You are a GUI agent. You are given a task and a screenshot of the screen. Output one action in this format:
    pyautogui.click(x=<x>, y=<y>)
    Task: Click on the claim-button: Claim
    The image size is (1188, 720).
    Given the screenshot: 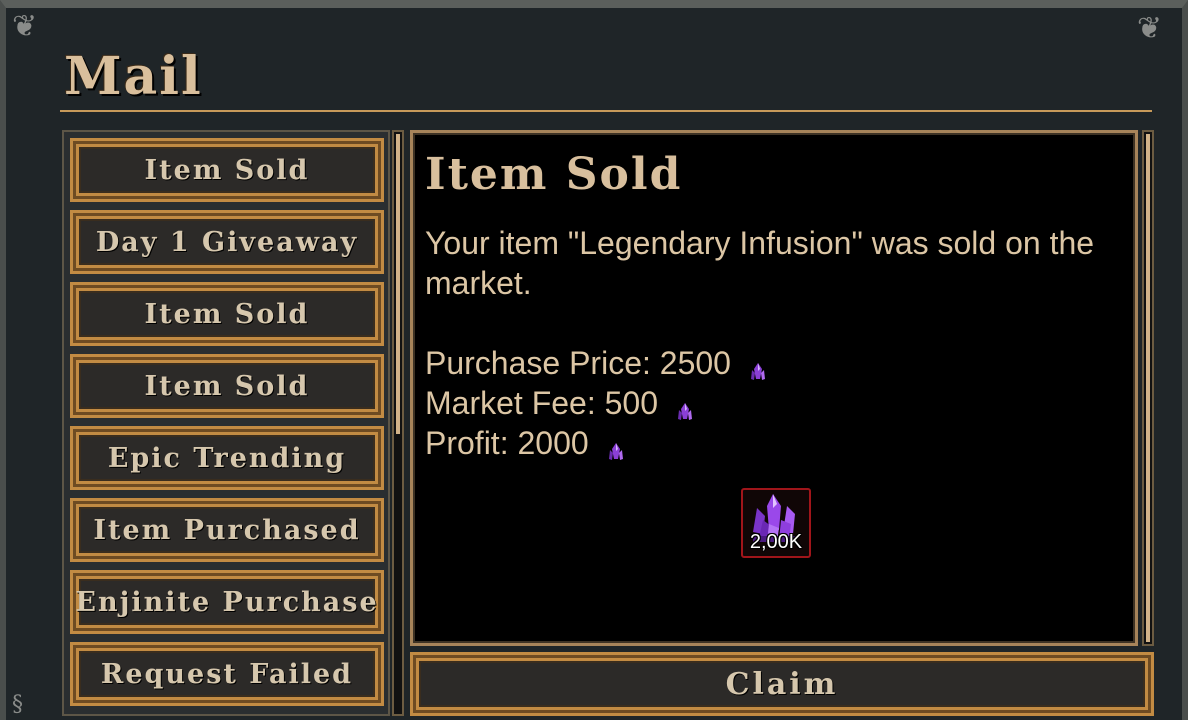 What is the action you would take?
    pyautogui.click(x=782, y=684)
    